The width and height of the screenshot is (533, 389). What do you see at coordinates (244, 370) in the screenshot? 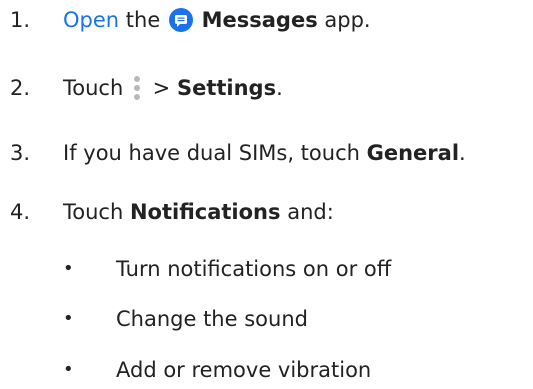
I see `bullet-text: Add or remove vibration` at bounding box center [244, 370].